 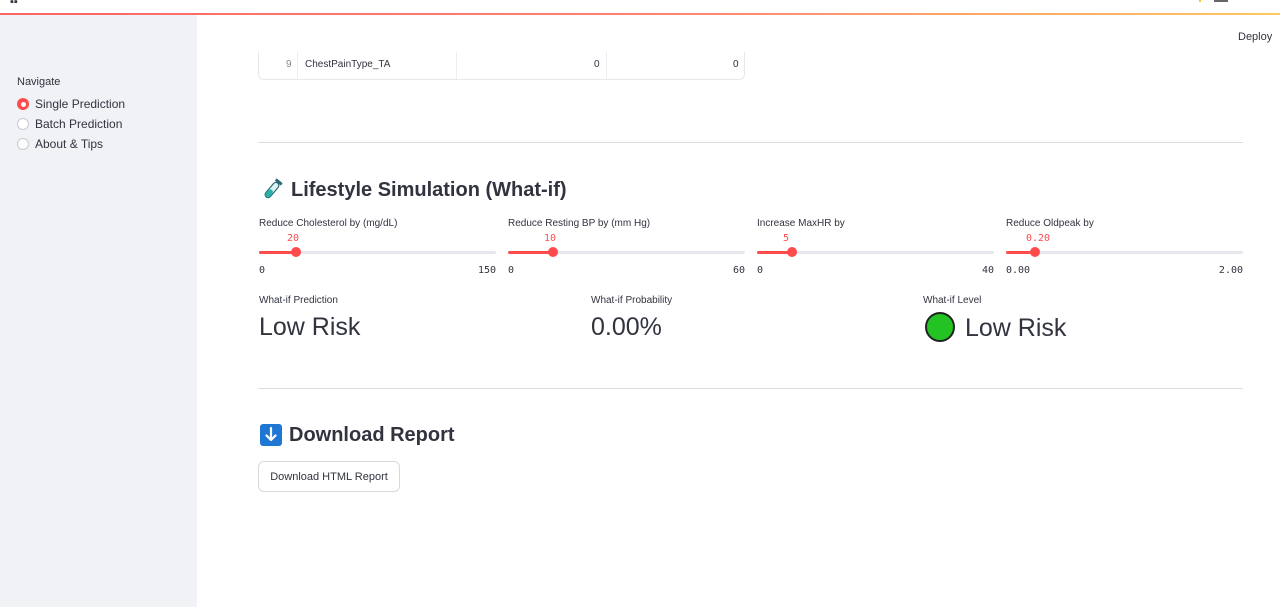 I want to click on radio-about-tips: About & Tips, so click(x=60, y=144).